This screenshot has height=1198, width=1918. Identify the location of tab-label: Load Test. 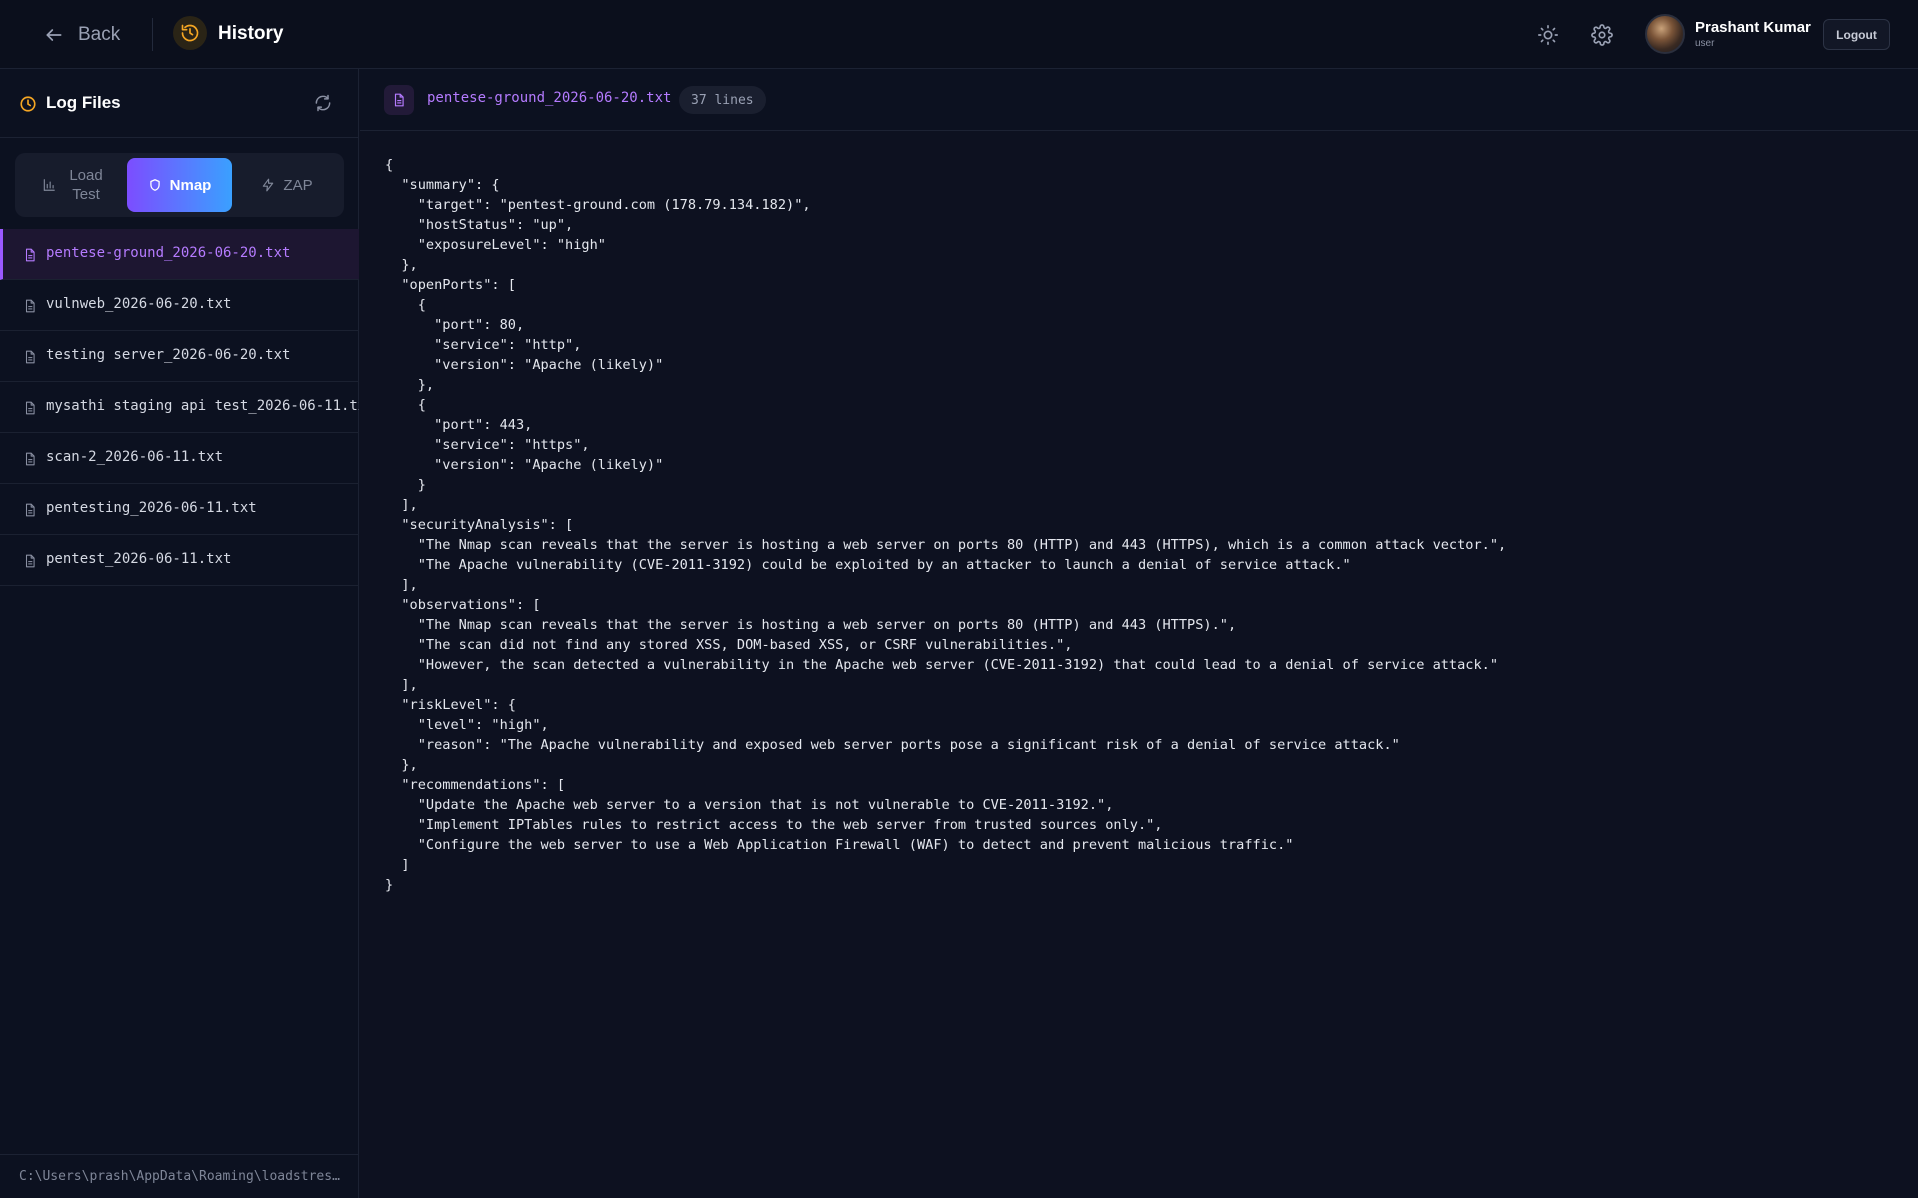
(86, 185).